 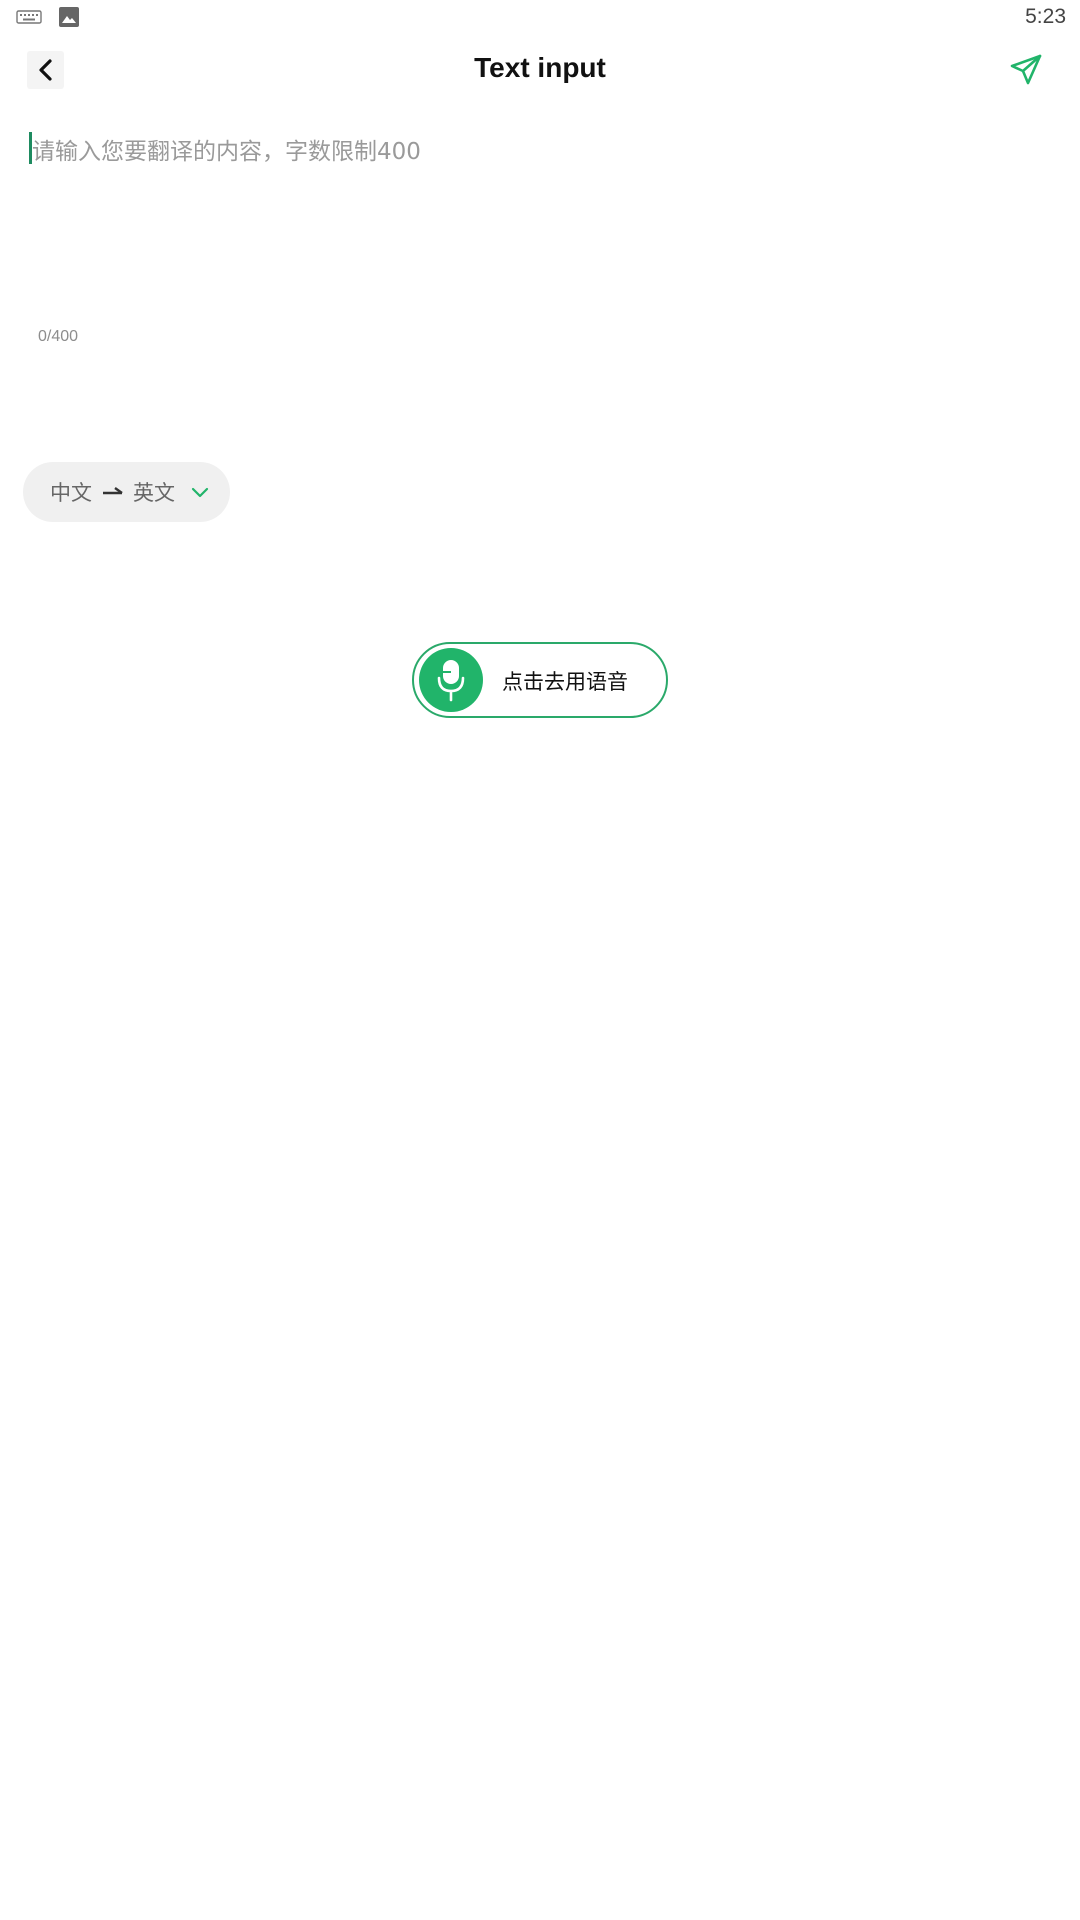 I want to click on input-placeholder: 请输入您要翻译的内容，字数限制400, so click(x=226, y=152).